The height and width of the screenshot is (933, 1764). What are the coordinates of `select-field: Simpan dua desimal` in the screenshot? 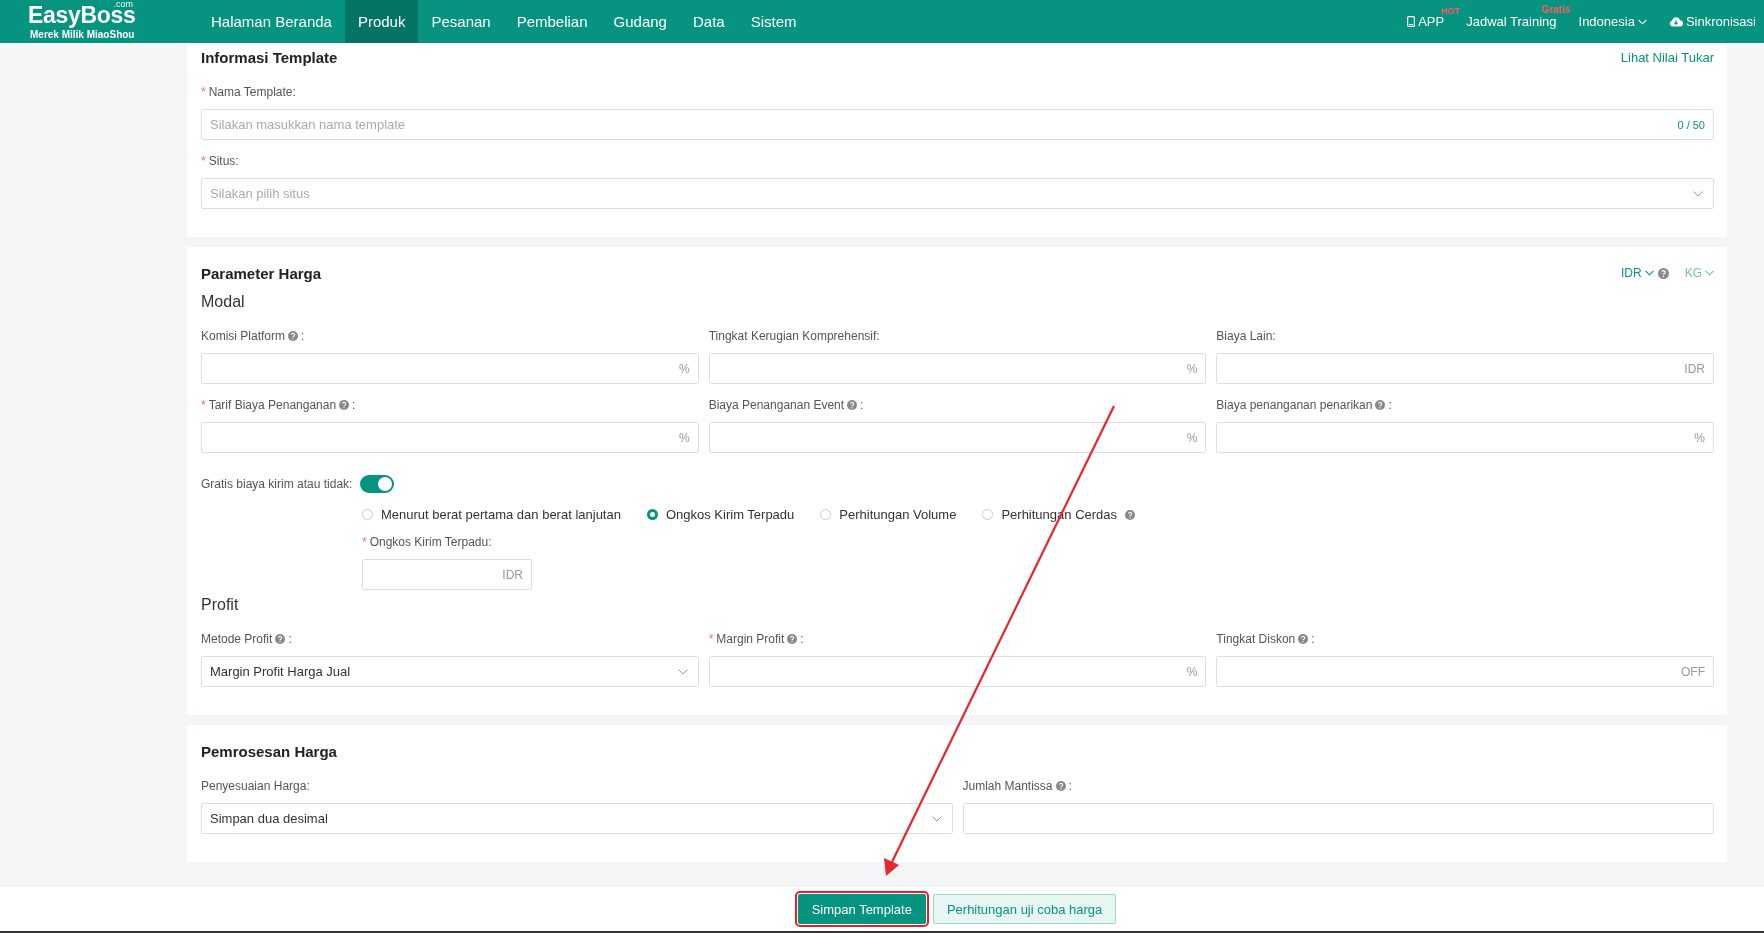 It's located at (577, 818).